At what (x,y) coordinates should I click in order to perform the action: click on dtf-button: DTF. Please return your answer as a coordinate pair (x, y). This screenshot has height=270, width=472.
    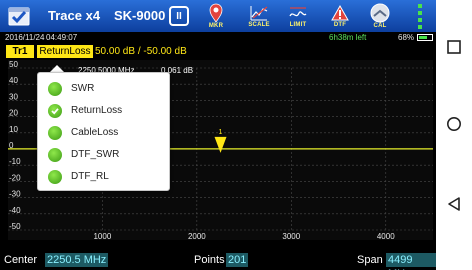
    Looking at the image, I should click on (340, 16).